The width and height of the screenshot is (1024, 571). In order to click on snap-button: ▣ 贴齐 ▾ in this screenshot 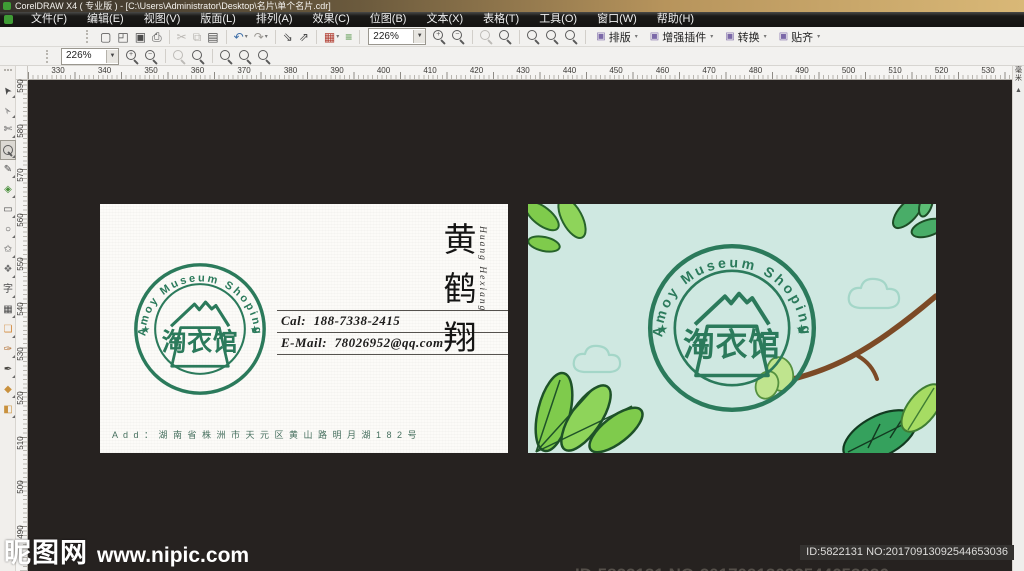, I will do `click(799, 37)`.